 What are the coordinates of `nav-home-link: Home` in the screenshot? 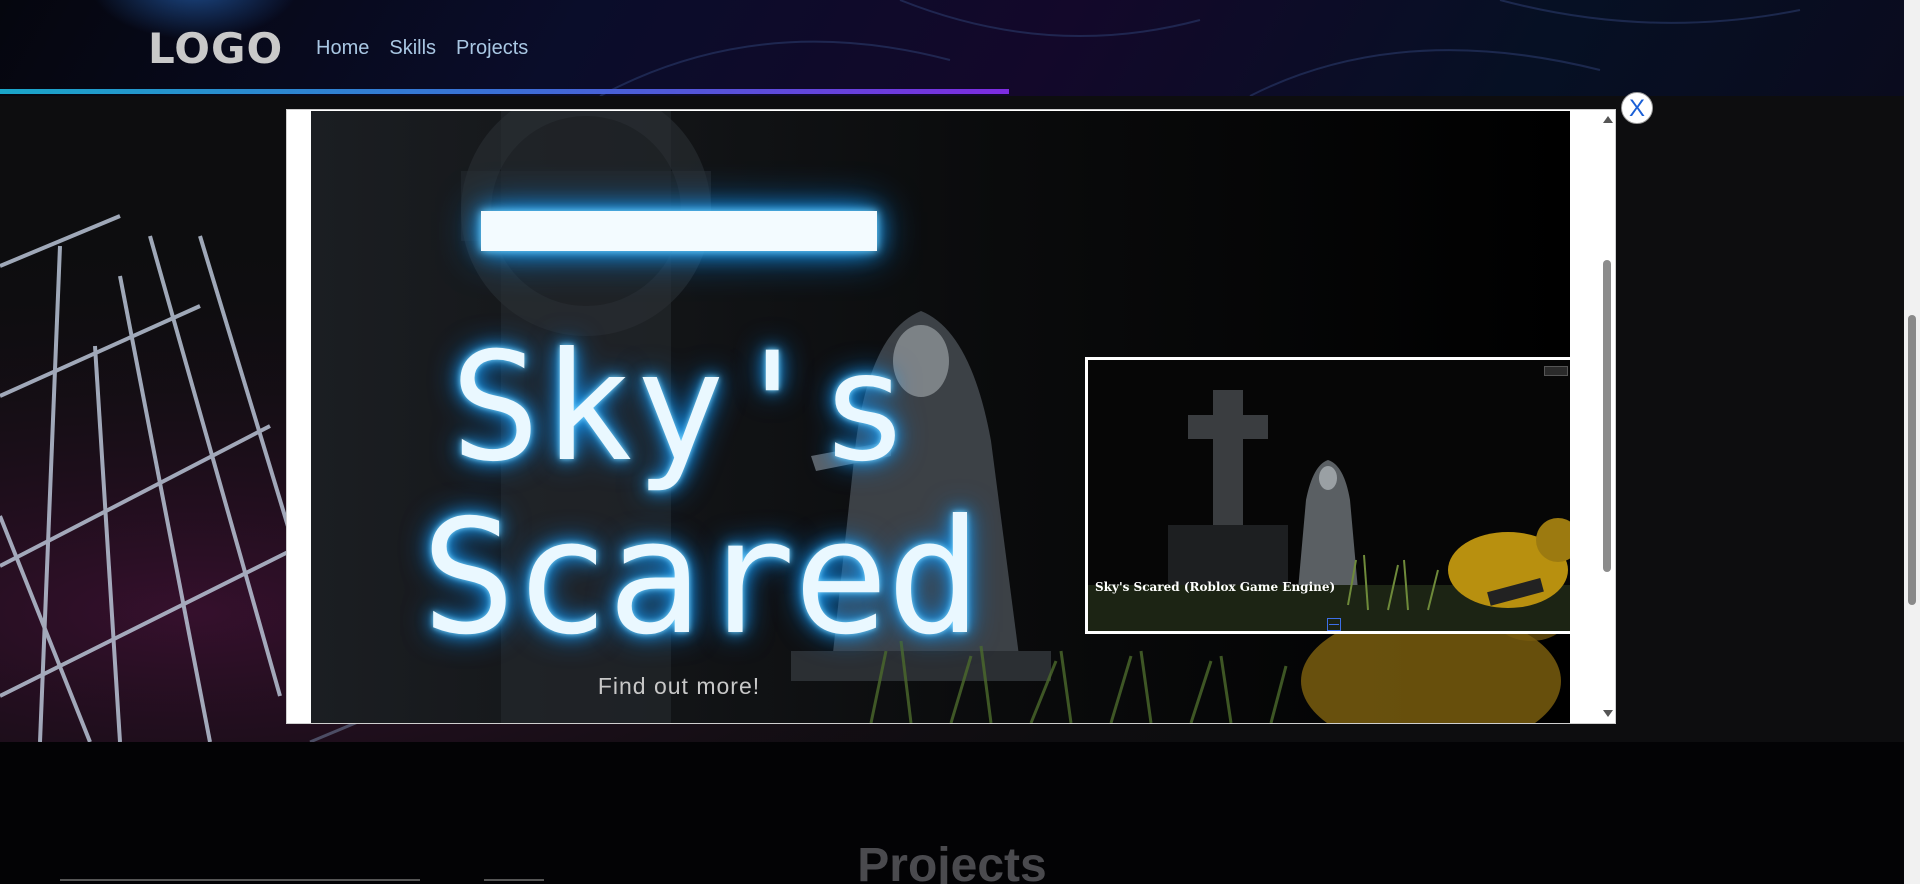 It's located at (342, 48).